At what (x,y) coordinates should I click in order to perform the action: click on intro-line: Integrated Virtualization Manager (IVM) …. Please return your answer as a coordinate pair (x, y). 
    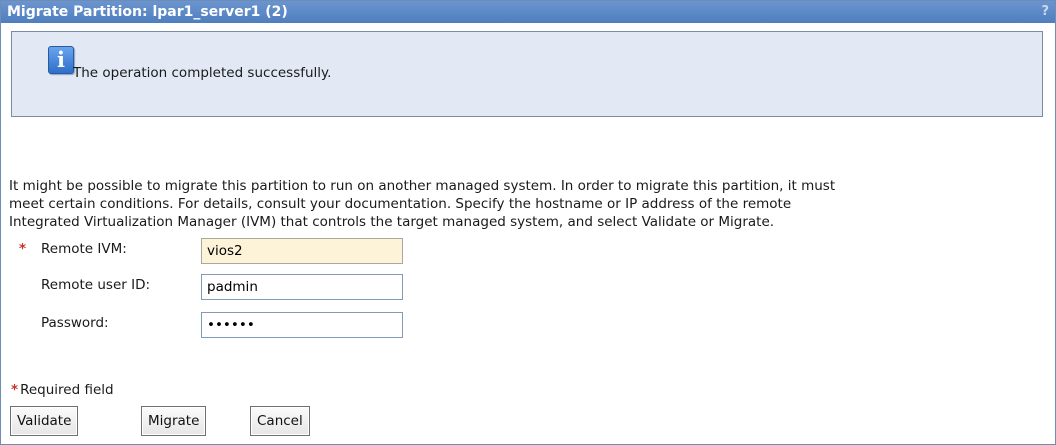
    Looking at the image, I should click on (392, 222).